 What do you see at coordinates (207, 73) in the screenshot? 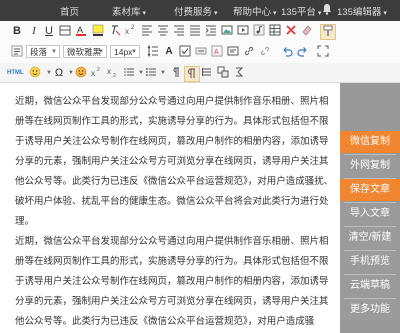
I see `block-quote-icon` at bounding box center [207, 73].